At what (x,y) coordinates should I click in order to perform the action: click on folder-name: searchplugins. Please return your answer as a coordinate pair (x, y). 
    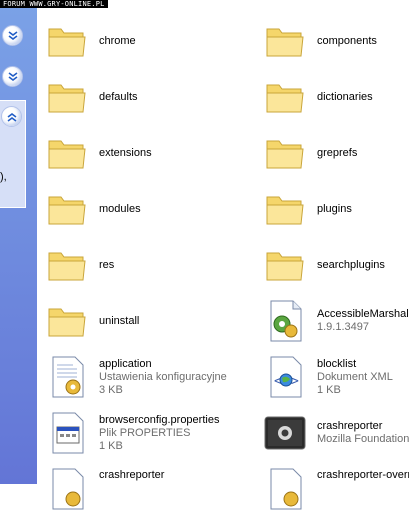
    Looking at the image, I should click on (351, 265).